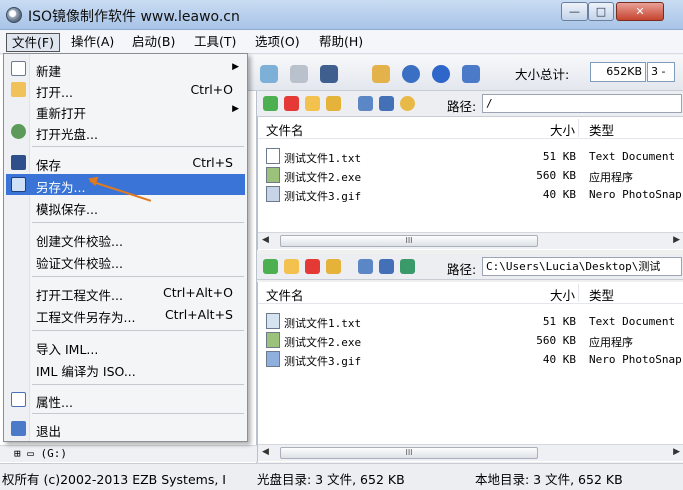 This screenshot has height=490, width=683. I want to click on menu-item-reopen: 重新打开 ▶, so click(125, 110).